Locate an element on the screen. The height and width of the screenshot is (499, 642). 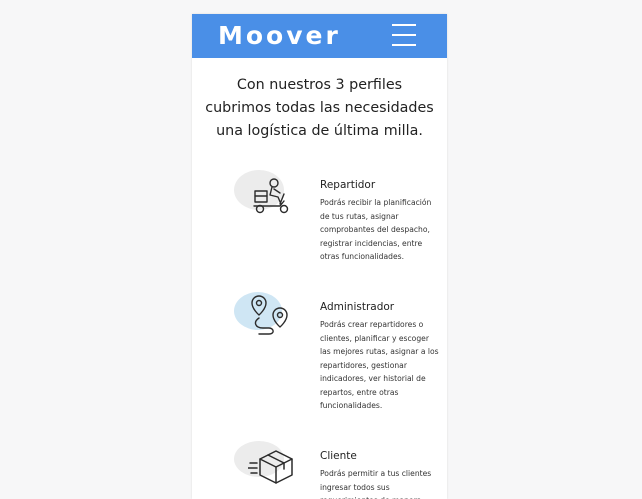
top-navbar: Moover is located at coordinates (319, 36).